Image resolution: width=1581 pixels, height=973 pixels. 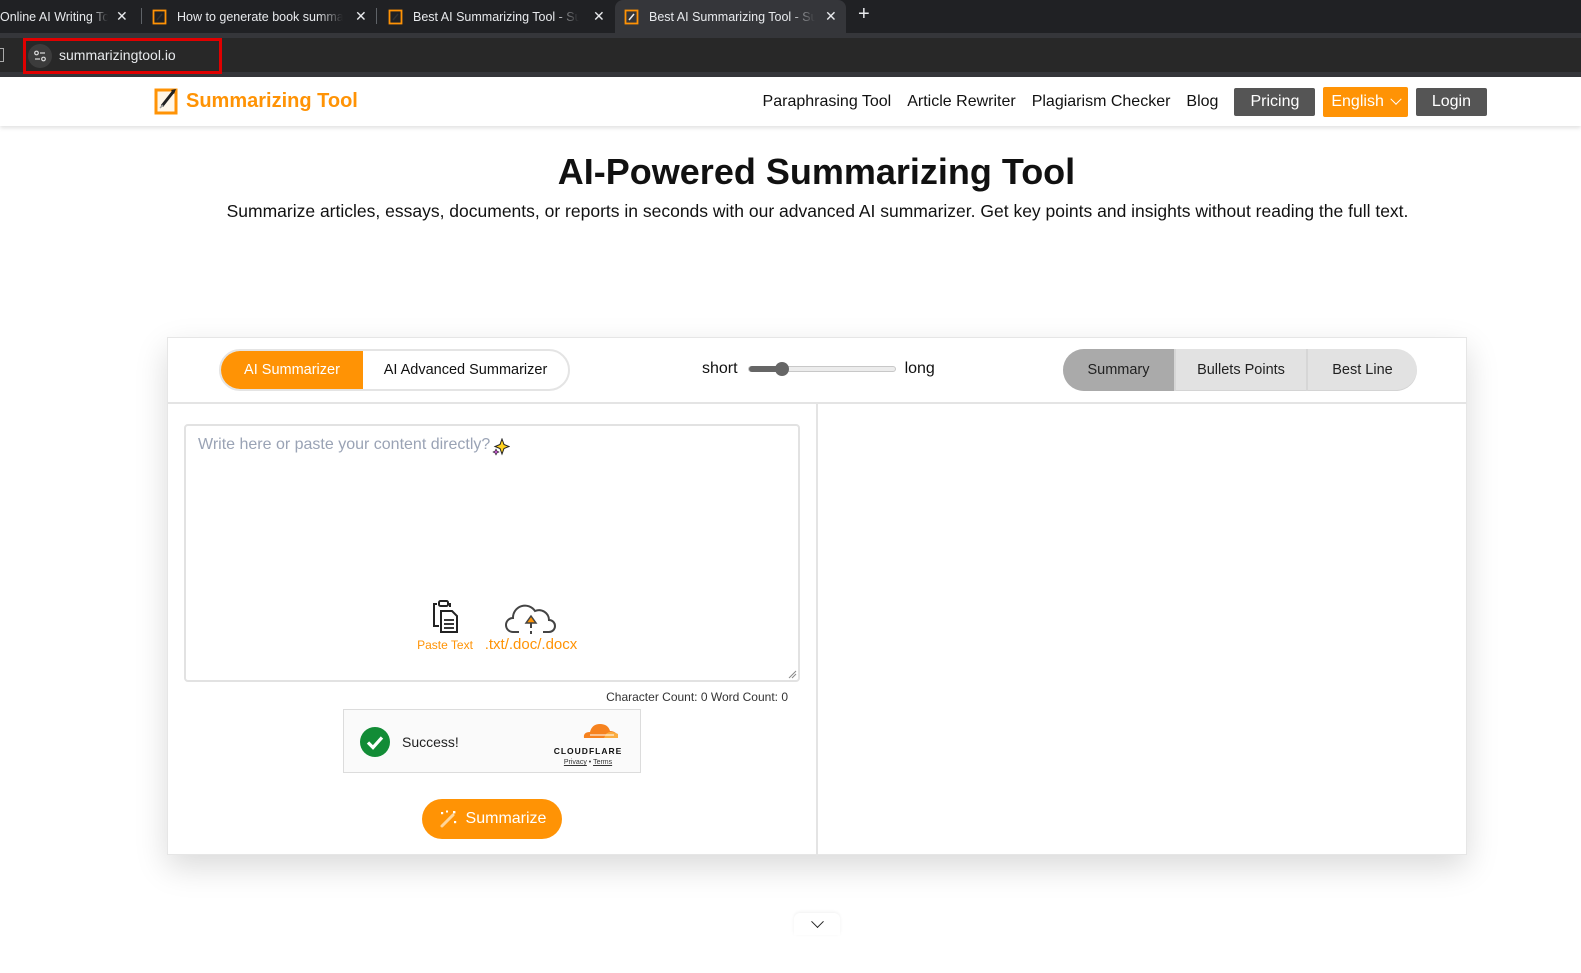 I want to click on mode-toggle: AI Summarizer AI Advanced Summarizer, so click(x=394, y=370).